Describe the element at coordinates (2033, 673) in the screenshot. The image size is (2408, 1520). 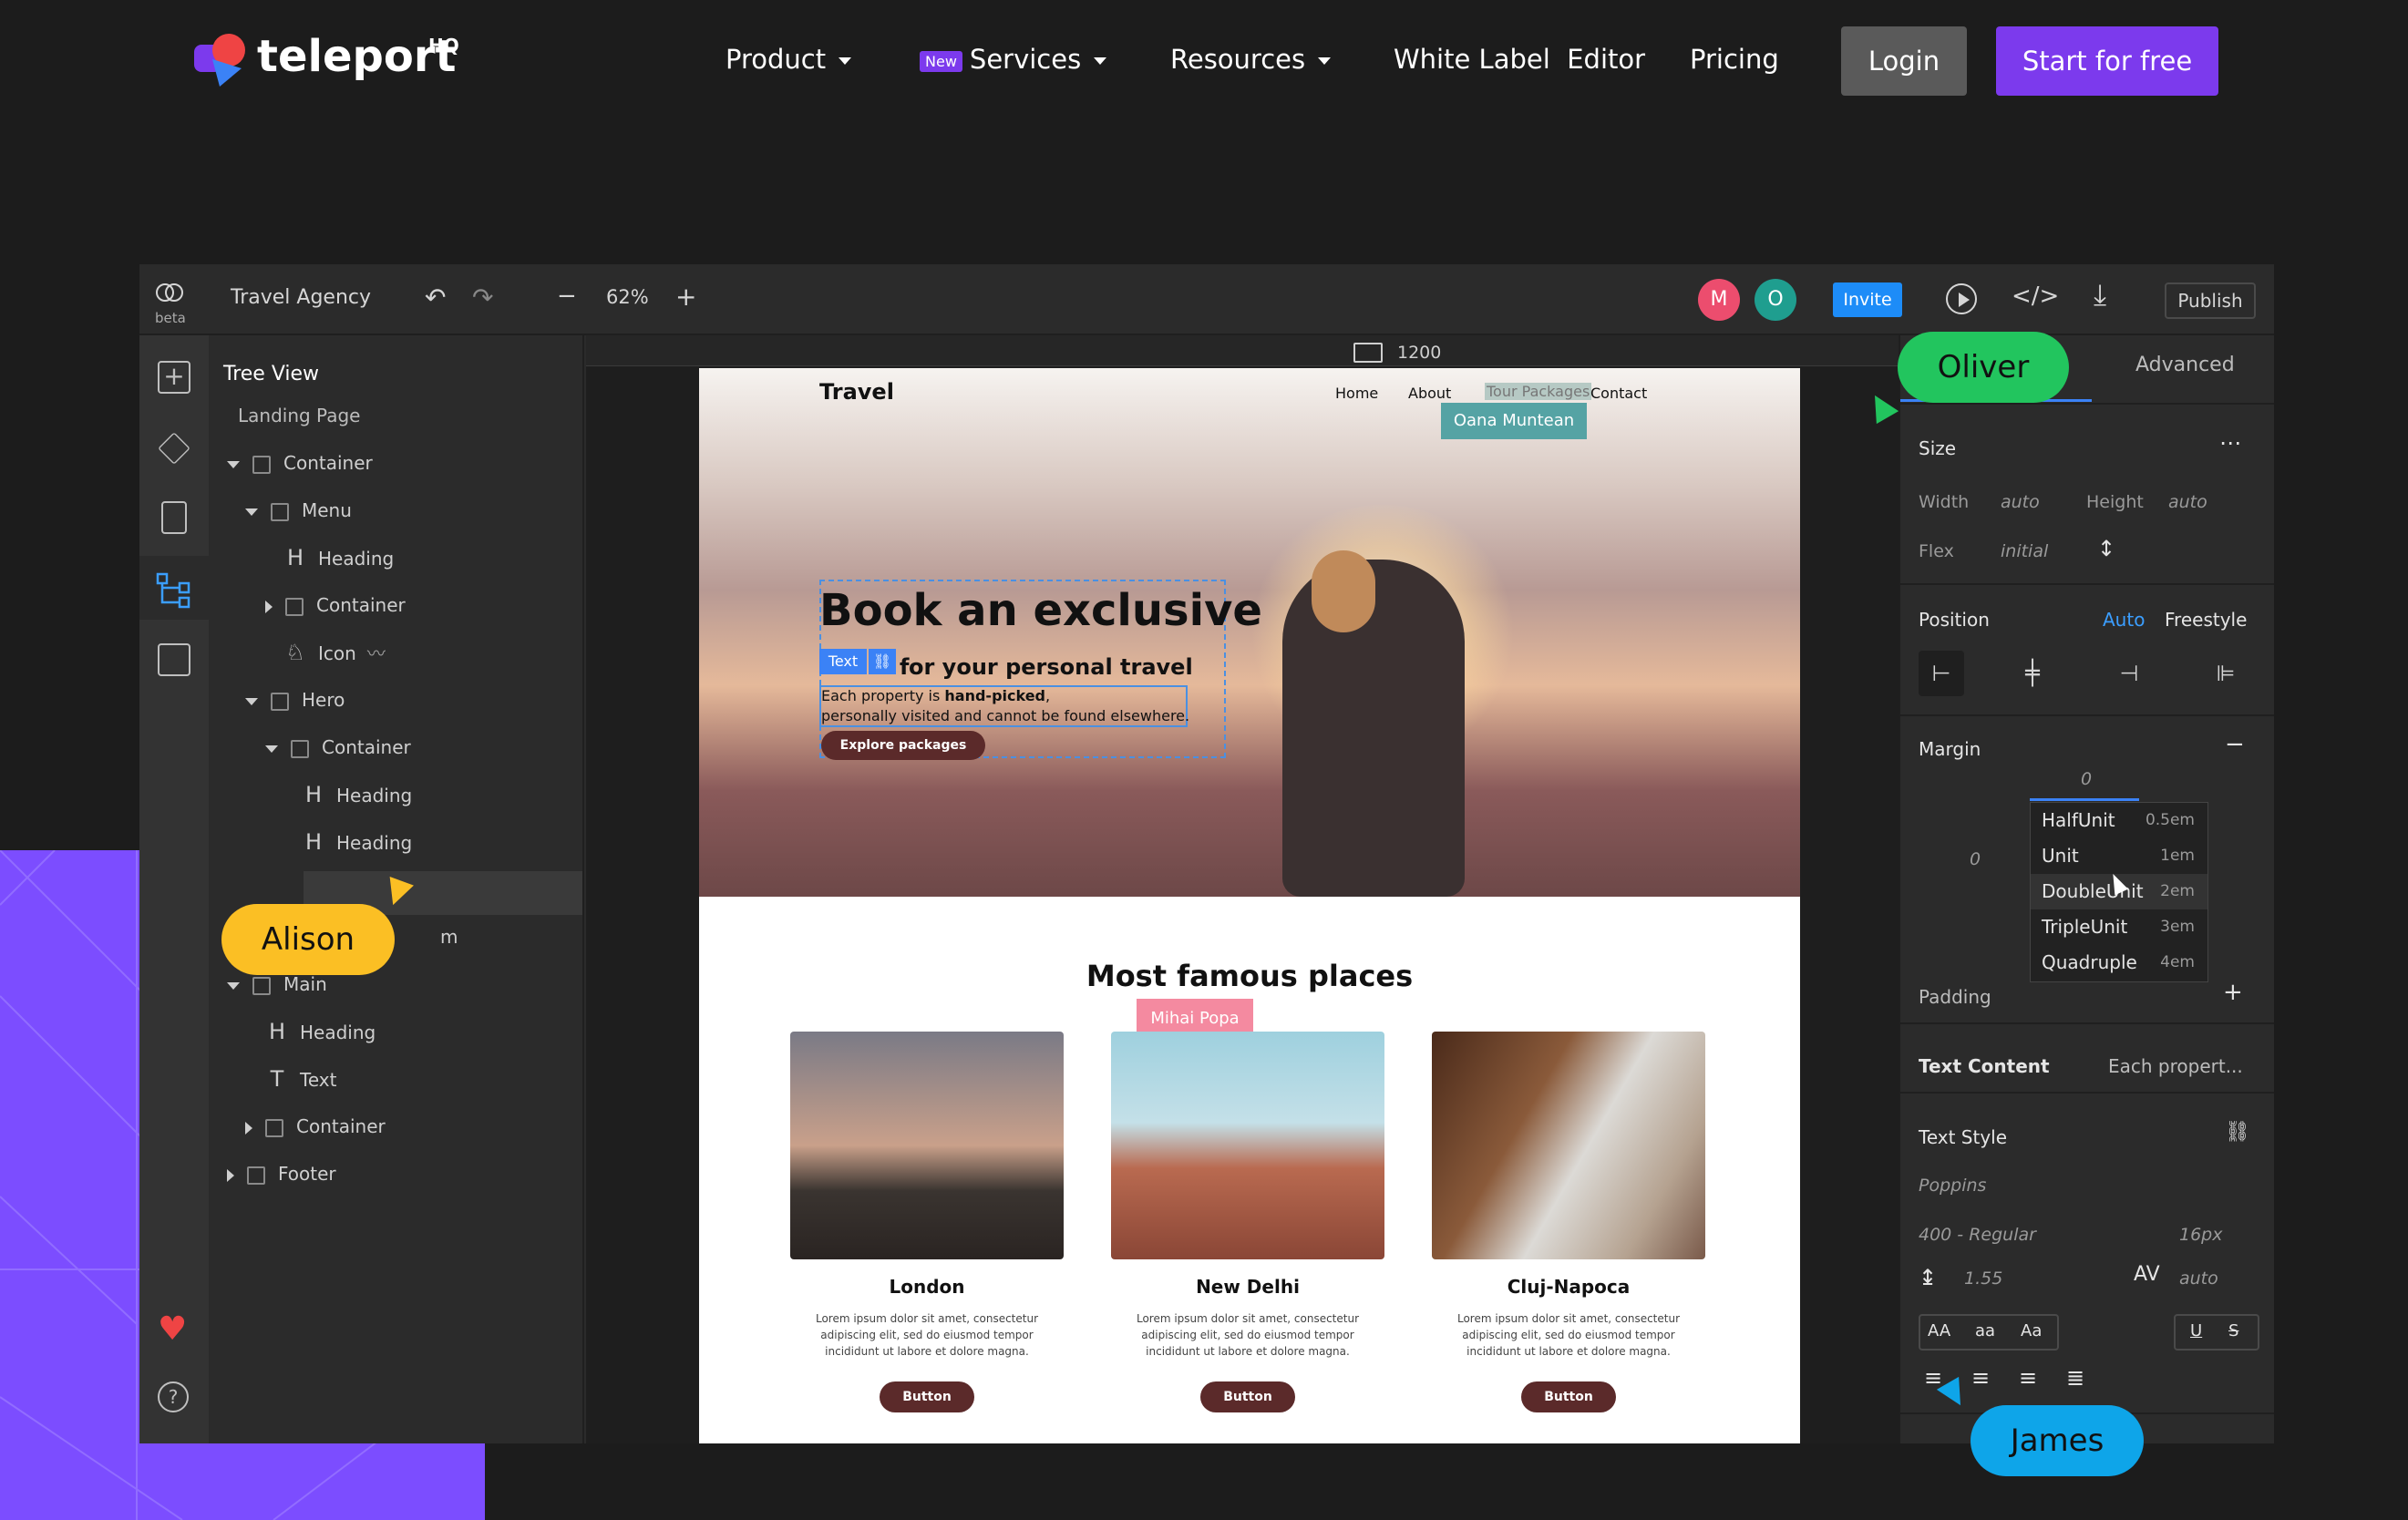
I see `align-center-icon: ╪` at that location.